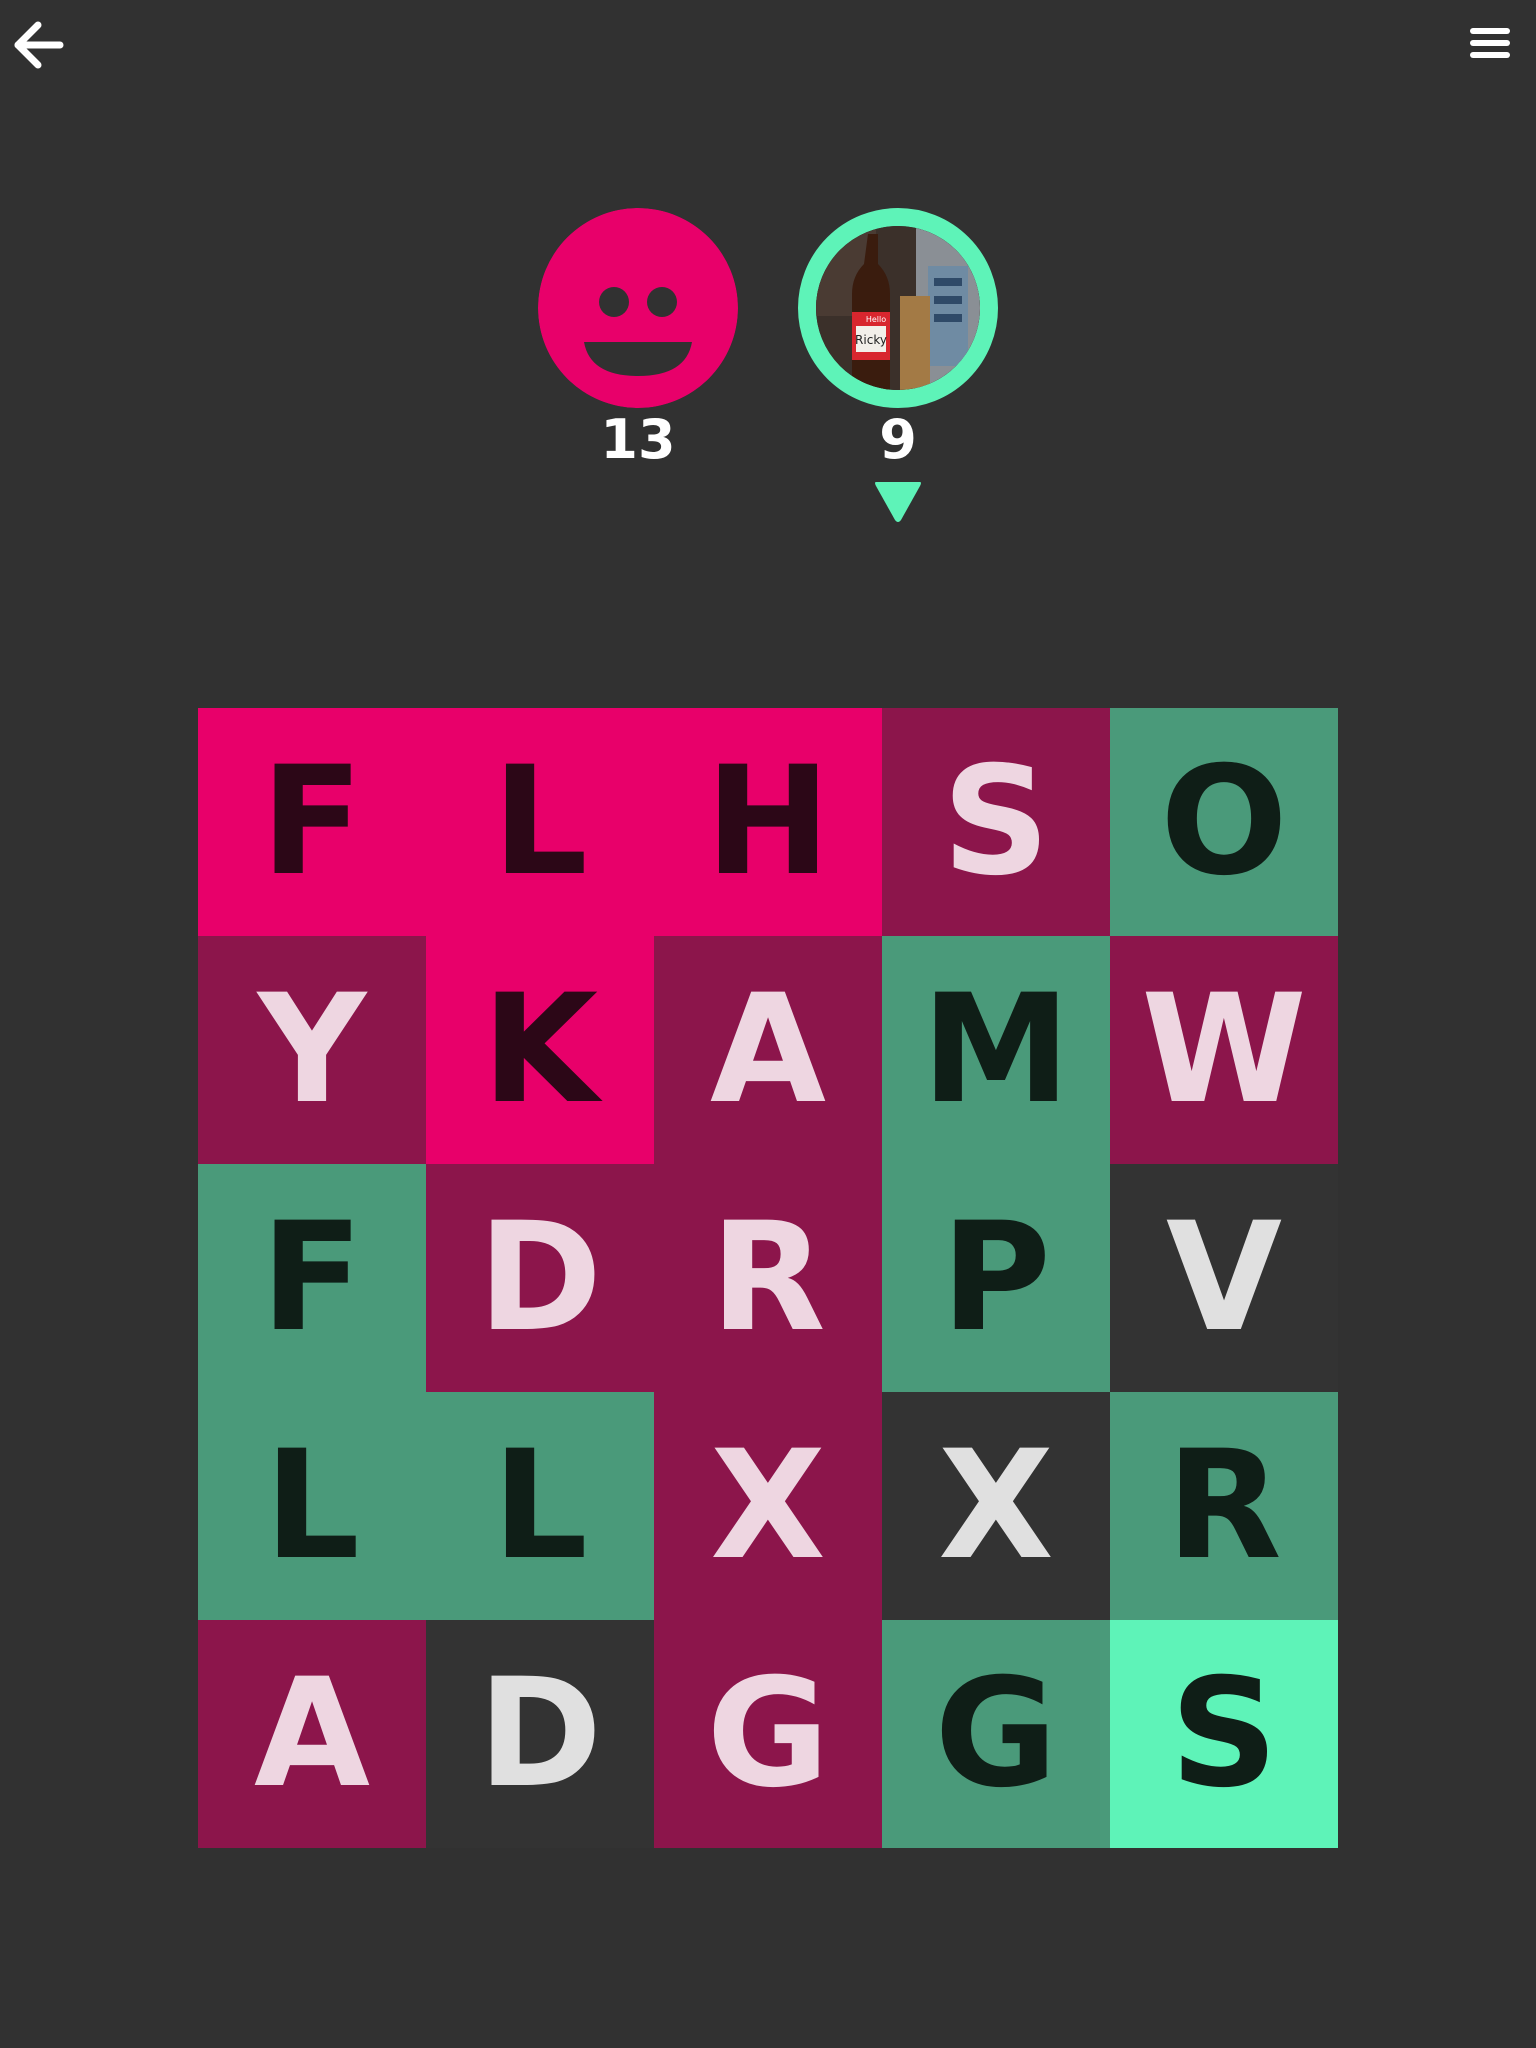  Describe the element at coordinates (638, 439) in the screenshot. I see `player-one-score: 13` at that location.